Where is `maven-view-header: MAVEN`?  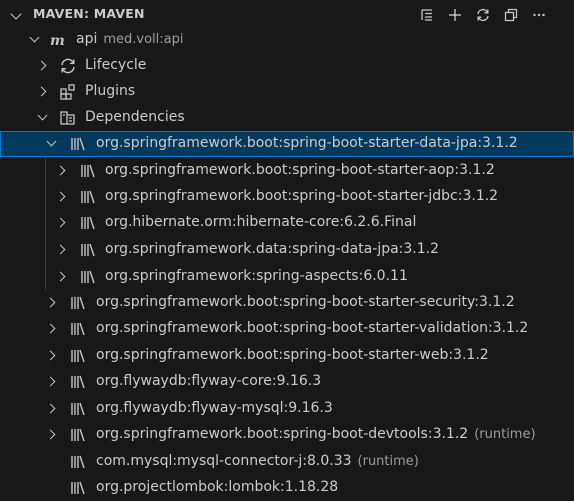 maven-view-header: MAVEN is located at coordinates (287, 14).